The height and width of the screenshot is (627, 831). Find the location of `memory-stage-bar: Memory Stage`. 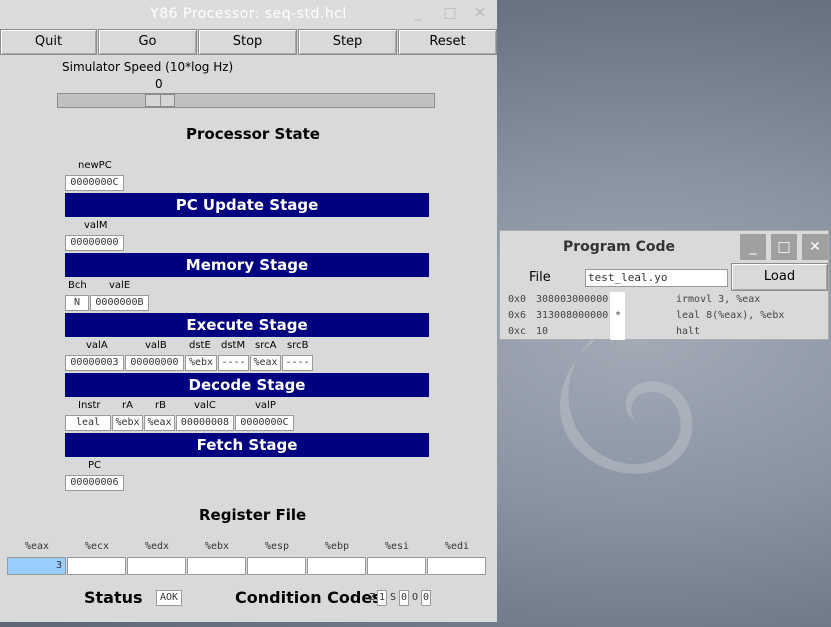

memory-stage-bar: Memory Stage is located at coordinates (247, 265).